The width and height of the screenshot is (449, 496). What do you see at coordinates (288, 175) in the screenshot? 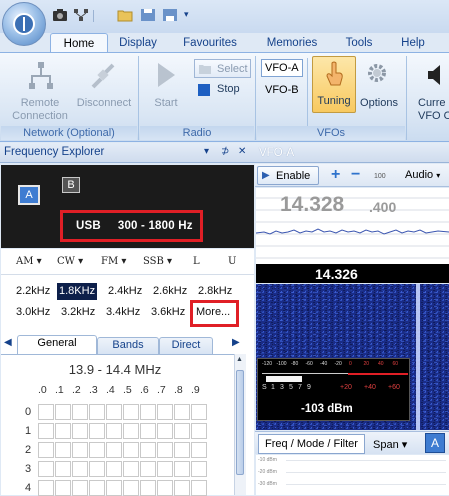
I see `enable-button: ▶ Enable` at bounding box center [288, 175].